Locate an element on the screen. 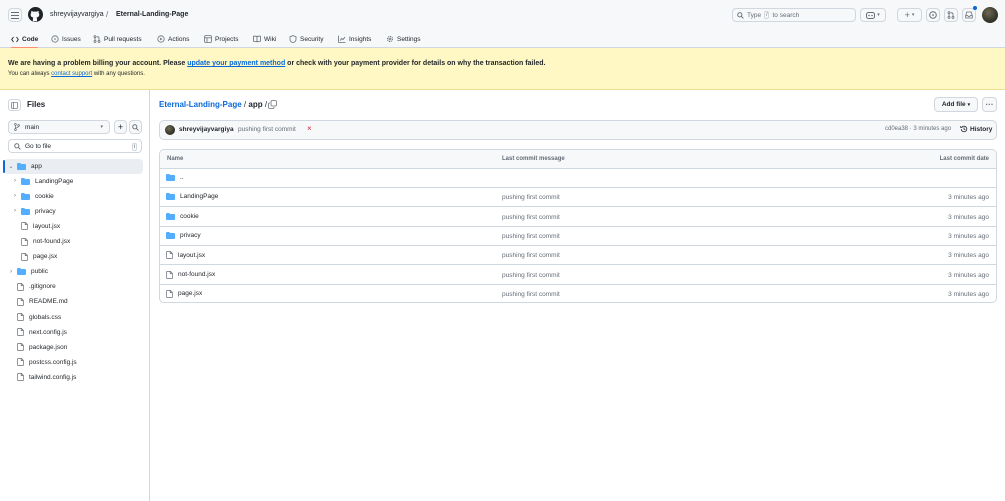 The height and width of the screenshot is (501, 1005). issues-button is located at coordinates (933, 15).